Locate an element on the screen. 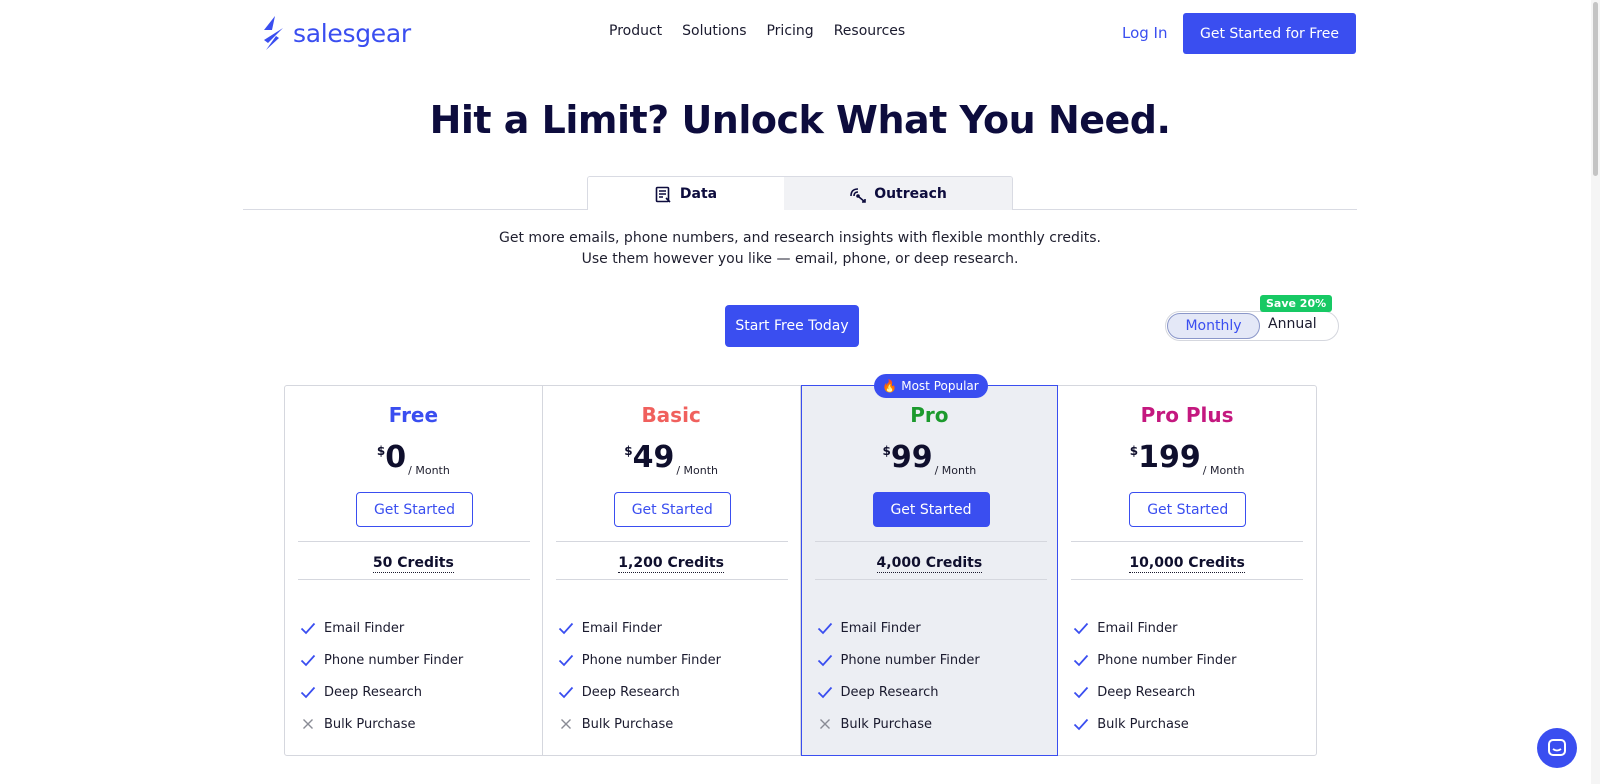  tab-outreach: Outreach is located at coordinates (898, 193).